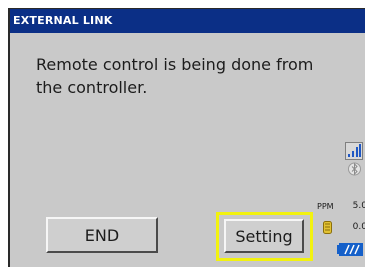  What do you see at coordinates (354, 169) in the screenshot?
I see `bluetooth-icon` at bounding box center [354, 169].